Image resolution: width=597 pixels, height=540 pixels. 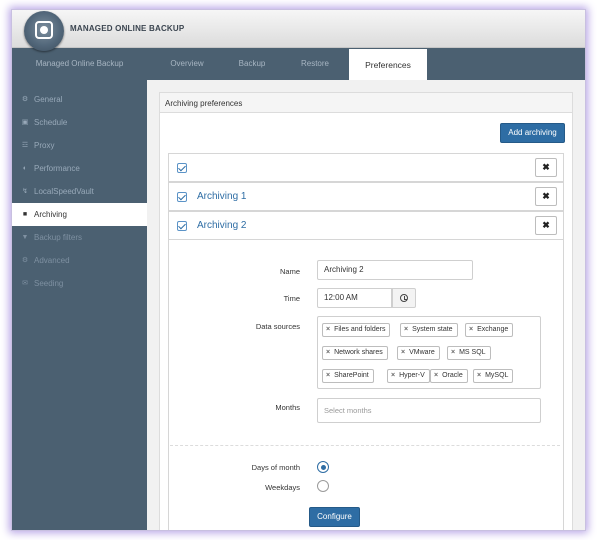 What do you see at coordinates (221, 196) in the screenshot?
I see `archiving-row-name: Archiving 1` at bounding box center [221, 196].